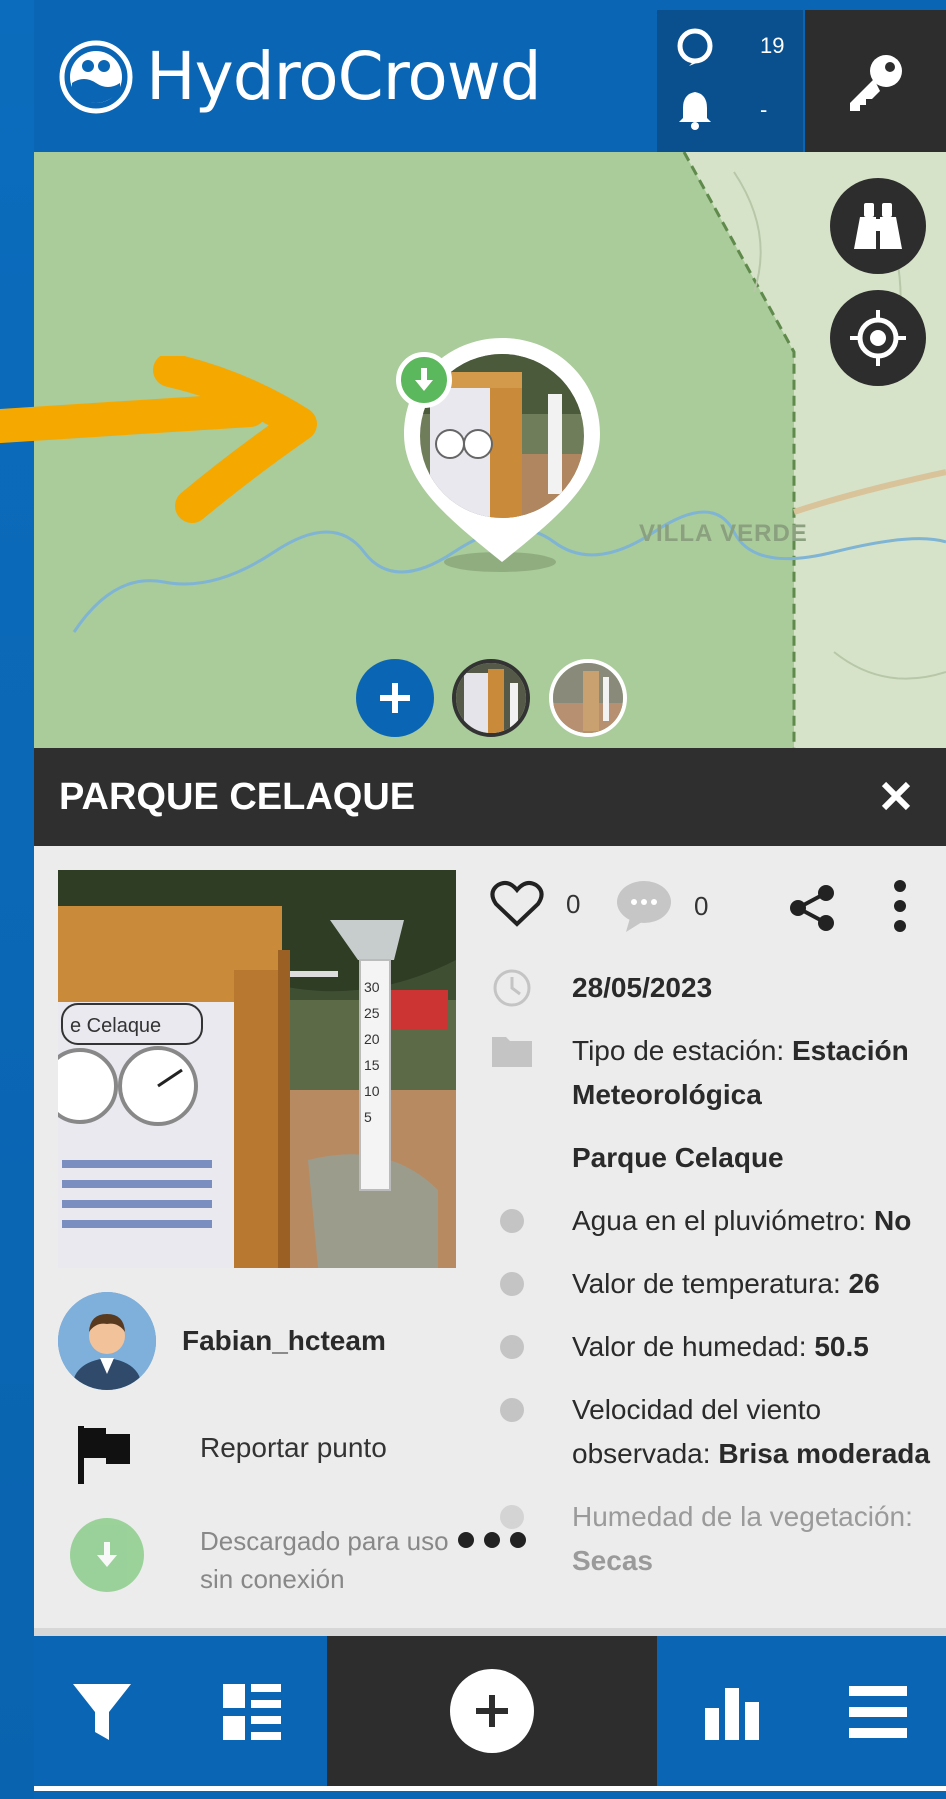 The height and width of the screenshot is (1799, 946). What do you see at coordinates (841, 1346) in the screenshot?
I see `field-value: 50.5` at bounding box center [841, 1346].